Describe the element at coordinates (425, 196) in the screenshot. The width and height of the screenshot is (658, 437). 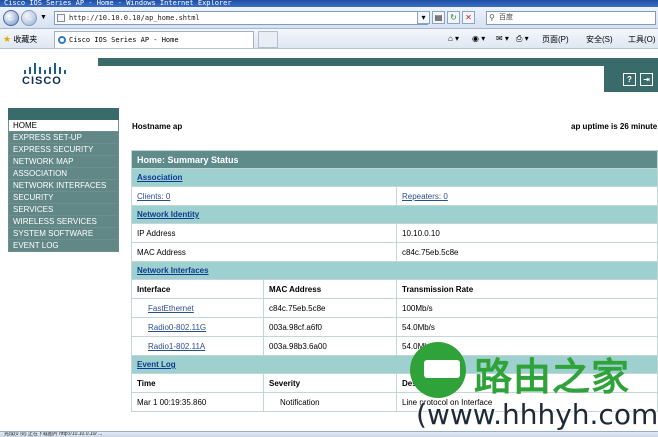
I see `repeaters-link: Repeaters: 0` at that location.